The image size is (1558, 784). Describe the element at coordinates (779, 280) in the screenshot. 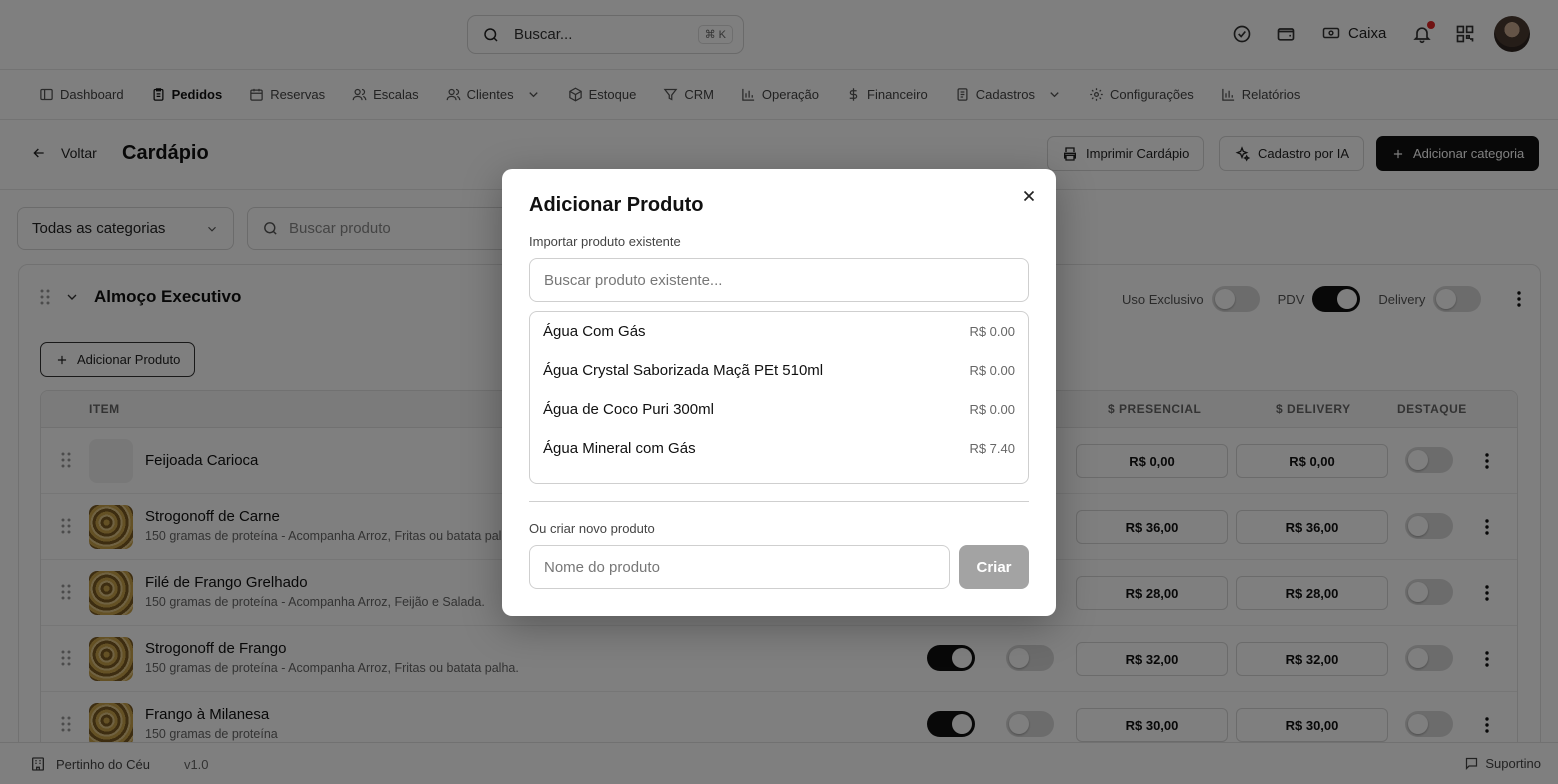

I see `existing-product-search` at that location.